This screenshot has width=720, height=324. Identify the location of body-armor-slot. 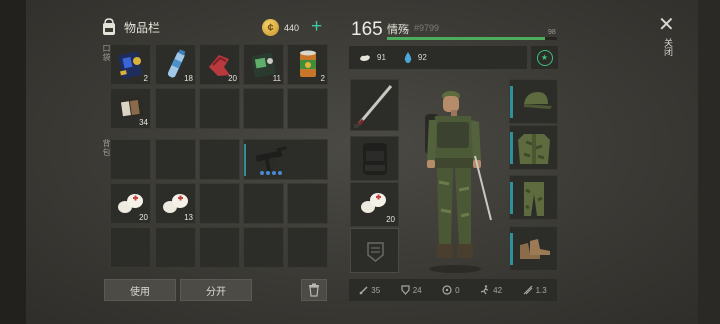
(533, 147).